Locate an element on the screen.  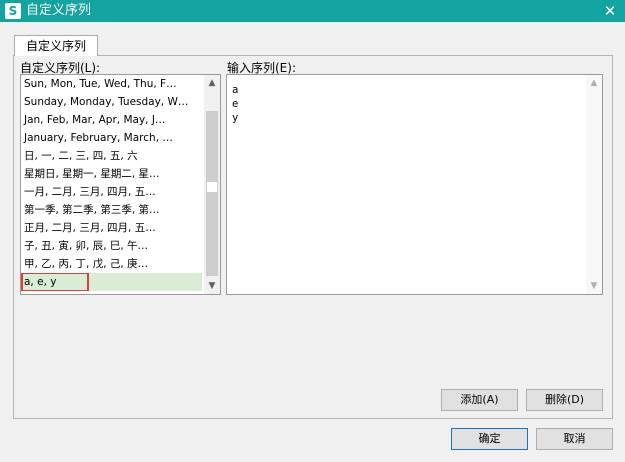
input-scroll-down-icon: ▼ is located at coordinates (594, 286).